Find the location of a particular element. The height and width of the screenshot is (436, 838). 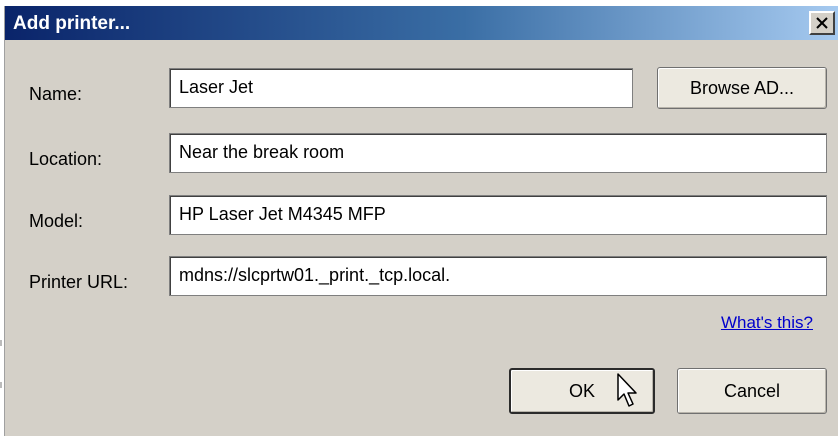

printer-url-label: Printer URL: is located at coordinates (79, 282).